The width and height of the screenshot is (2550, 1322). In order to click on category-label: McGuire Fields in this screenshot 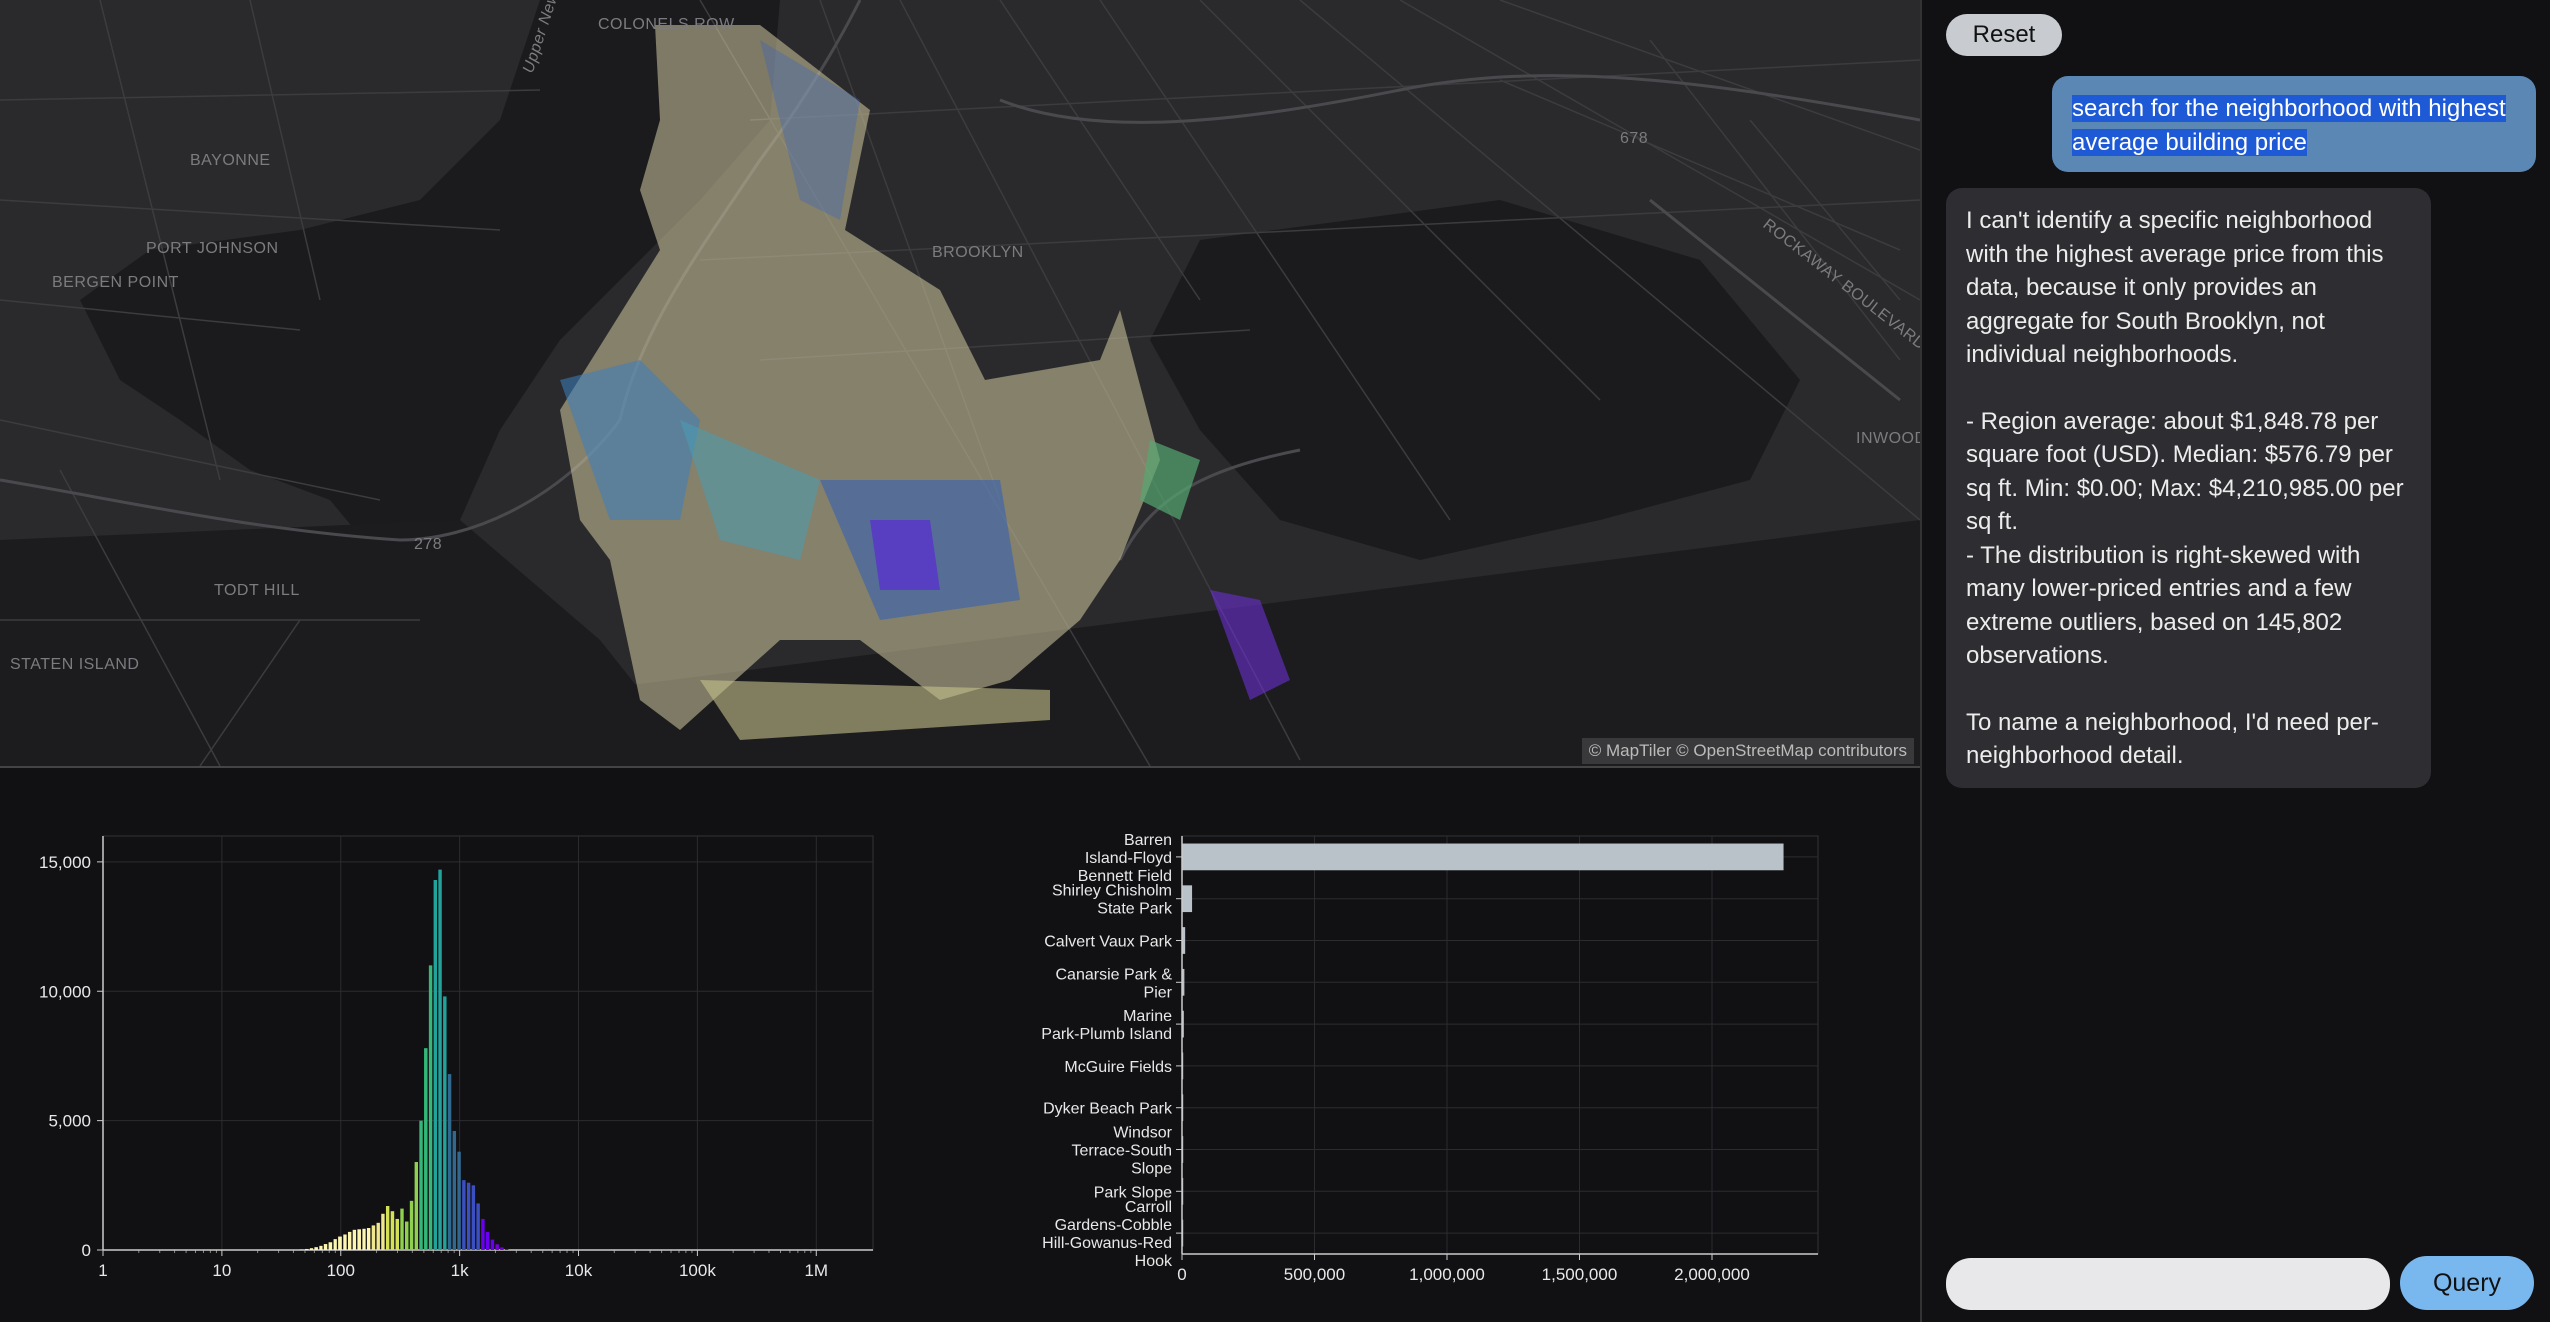, I will do `click(1118, 1067)`.